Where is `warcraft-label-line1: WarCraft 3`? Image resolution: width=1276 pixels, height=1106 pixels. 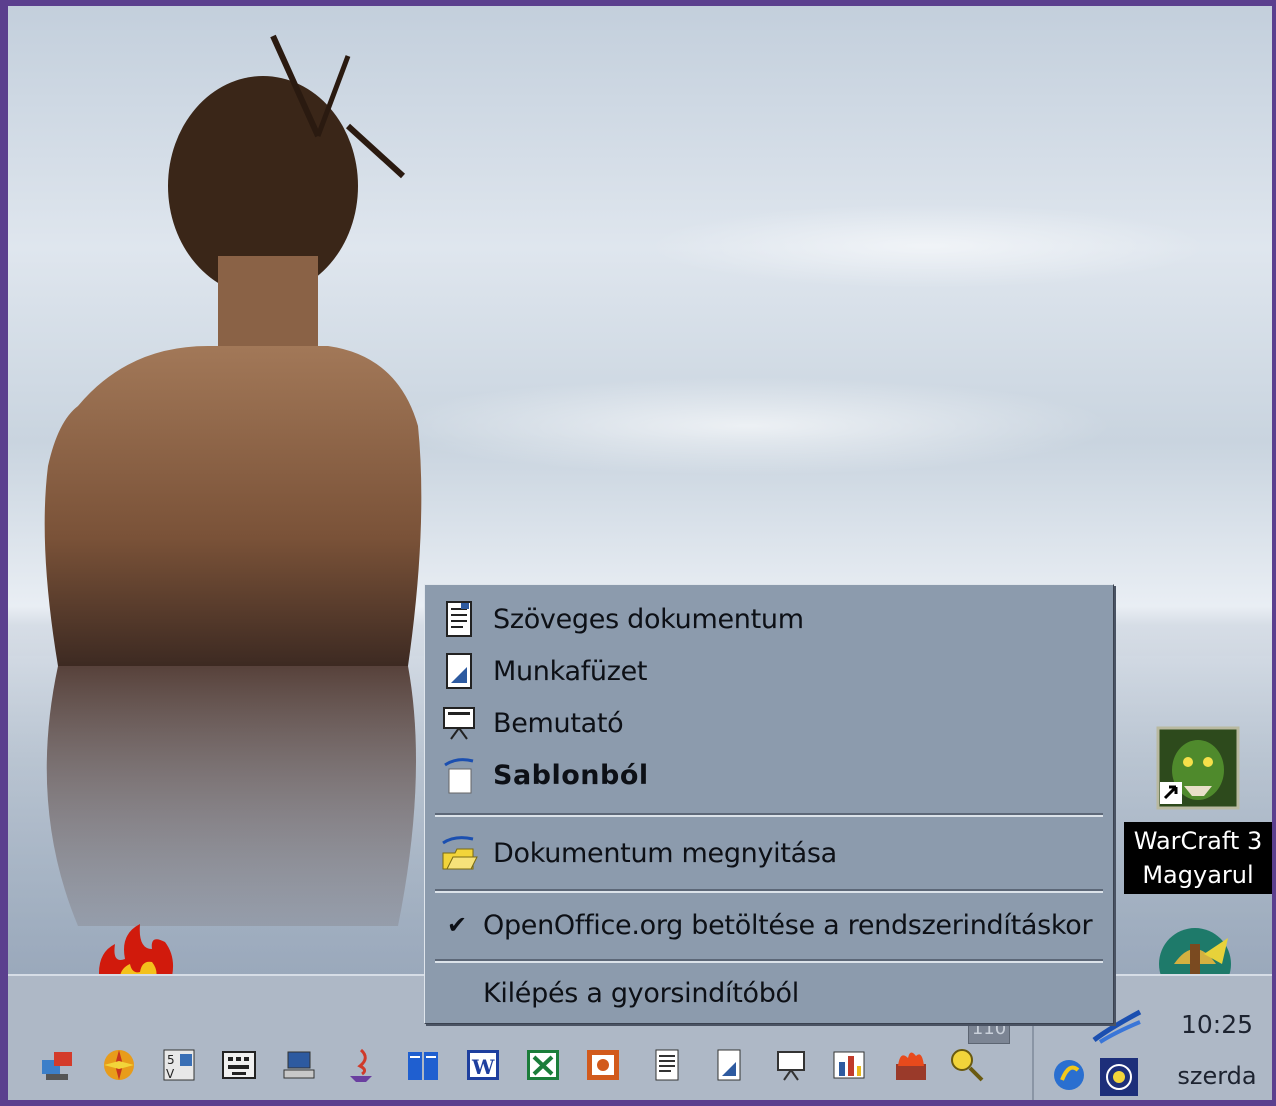
warcraft-label-line1: WarCraft 3 is located at coordinates (1198, 841).